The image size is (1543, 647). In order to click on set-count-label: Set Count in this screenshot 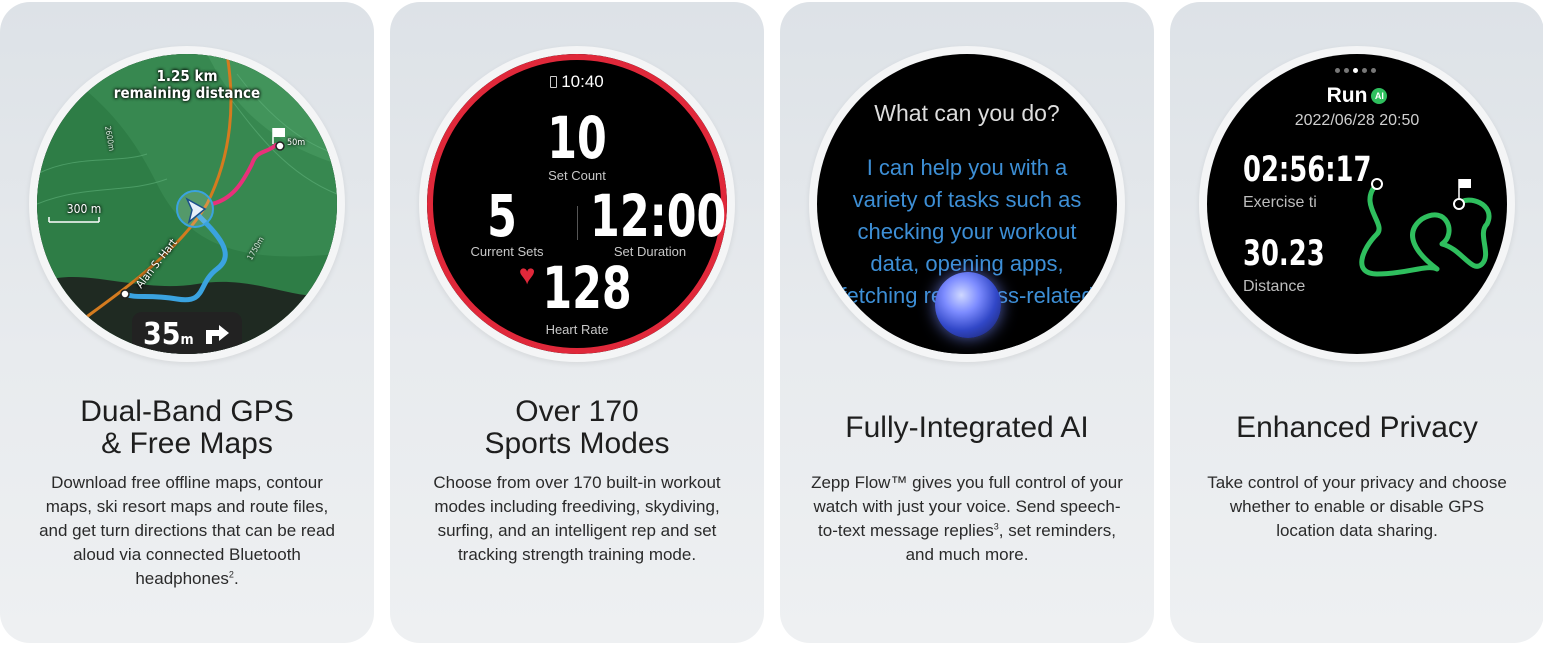, I will do `click(577, 175)`.